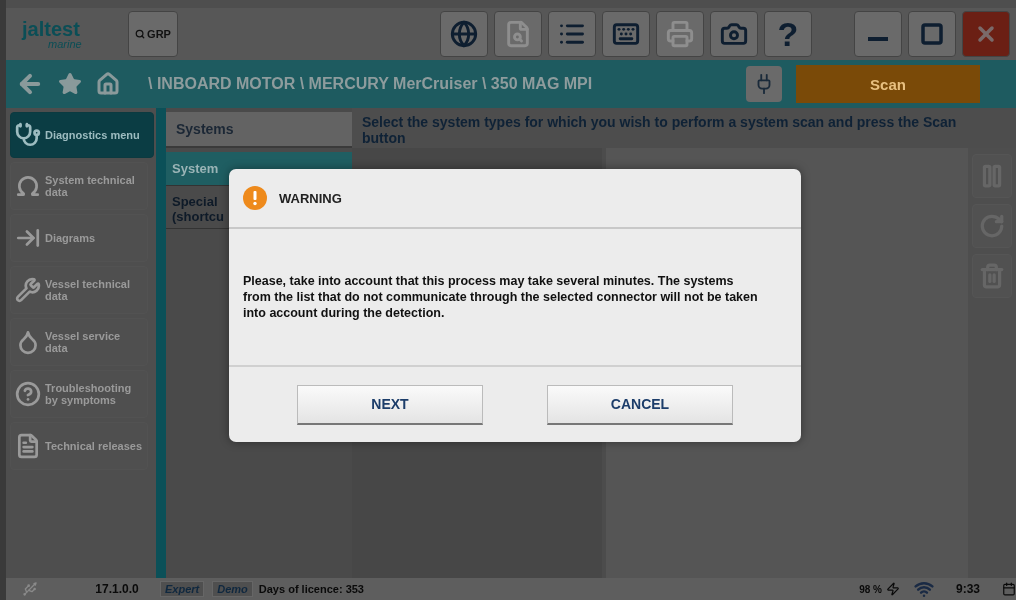 The height and width of the screenshot is (600, 1016). Describe the element at coordinates (1009, 589) in the screenshot. I see `calendar-icon` at that location.